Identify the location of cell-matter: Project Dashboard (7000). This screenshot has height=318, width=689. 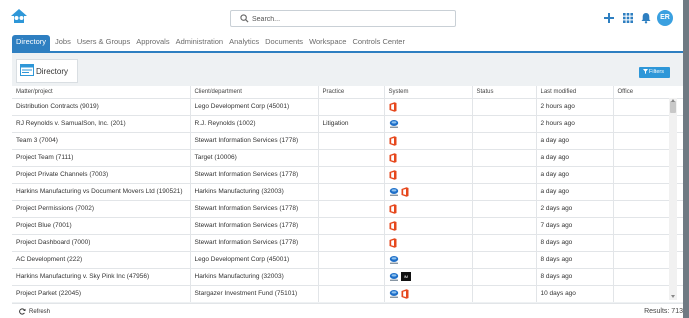
(101, 242).